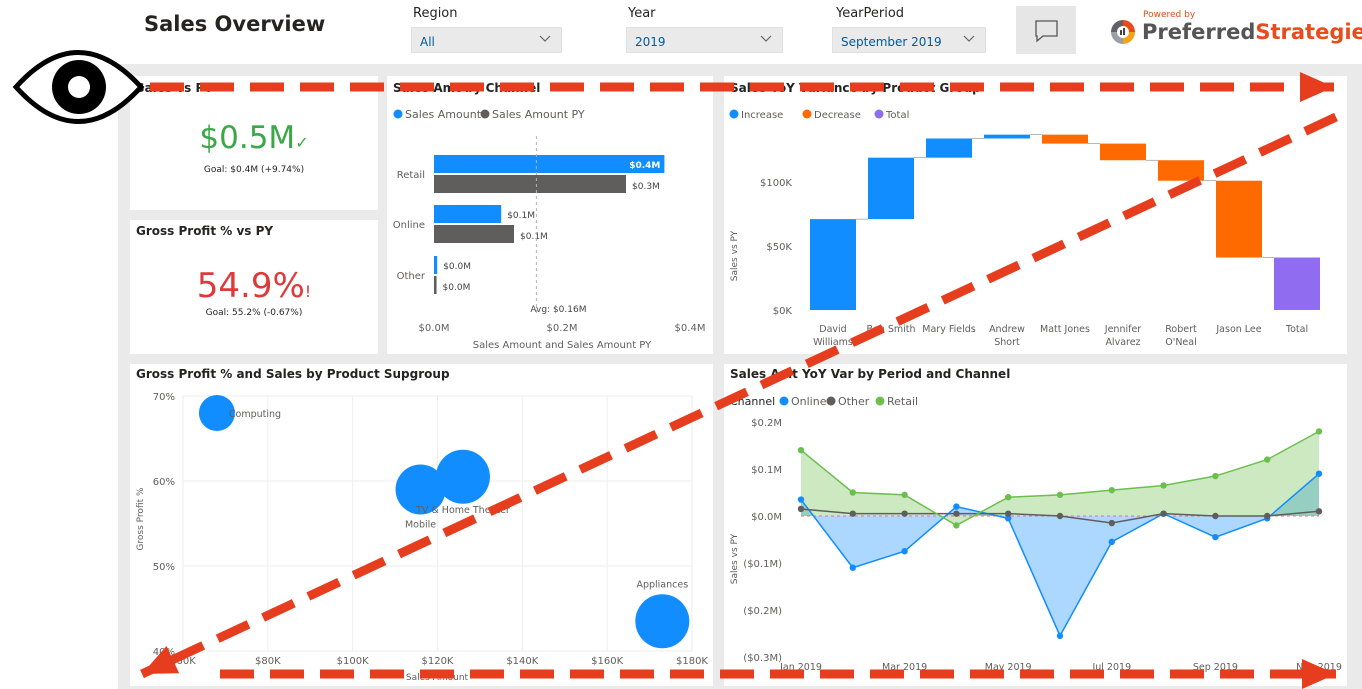 This screenshot has height=689, width=1362. Describe the element at coordinates (1308, 32) in the screenshot. I see `brand-name-part2: Strategies` at that location.